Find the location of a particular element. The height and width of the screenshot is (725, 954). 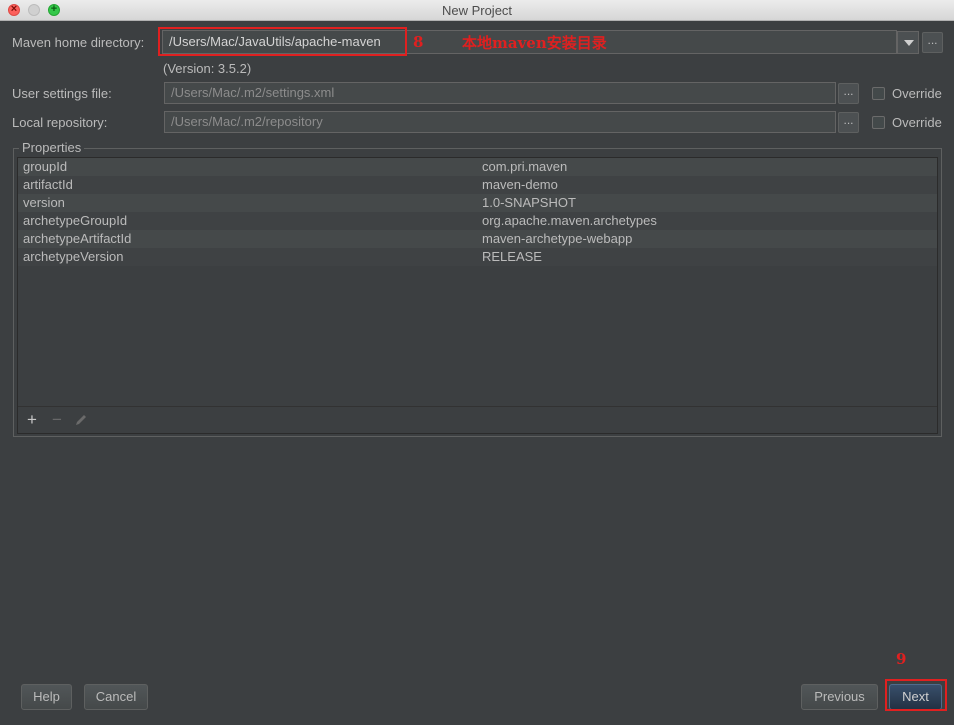

chevron-down-icon is located at coordinates (909, 43).